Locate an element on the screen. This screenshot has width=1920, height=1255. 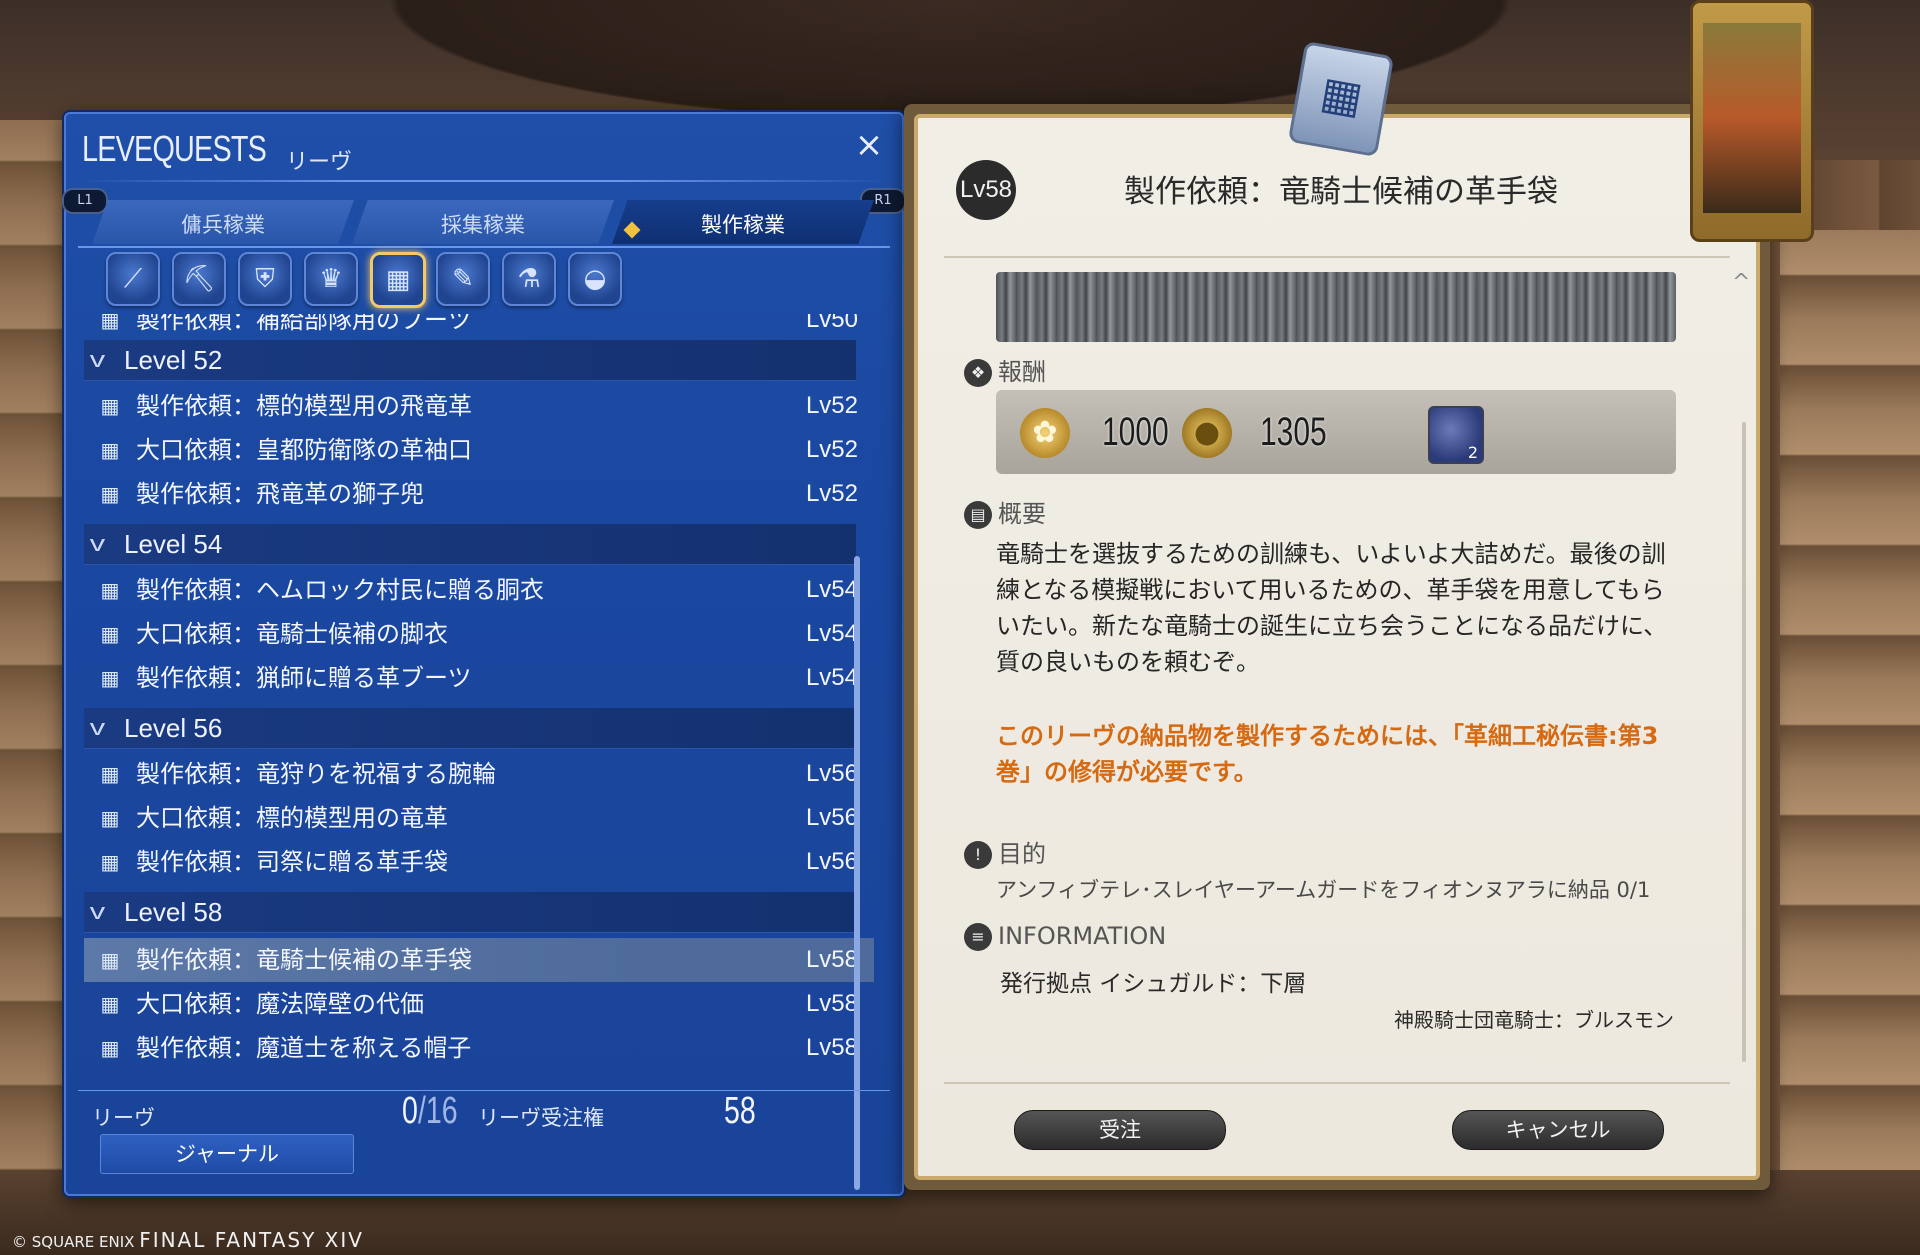
detail-scrollbar is located at coordinates (1744, 742).